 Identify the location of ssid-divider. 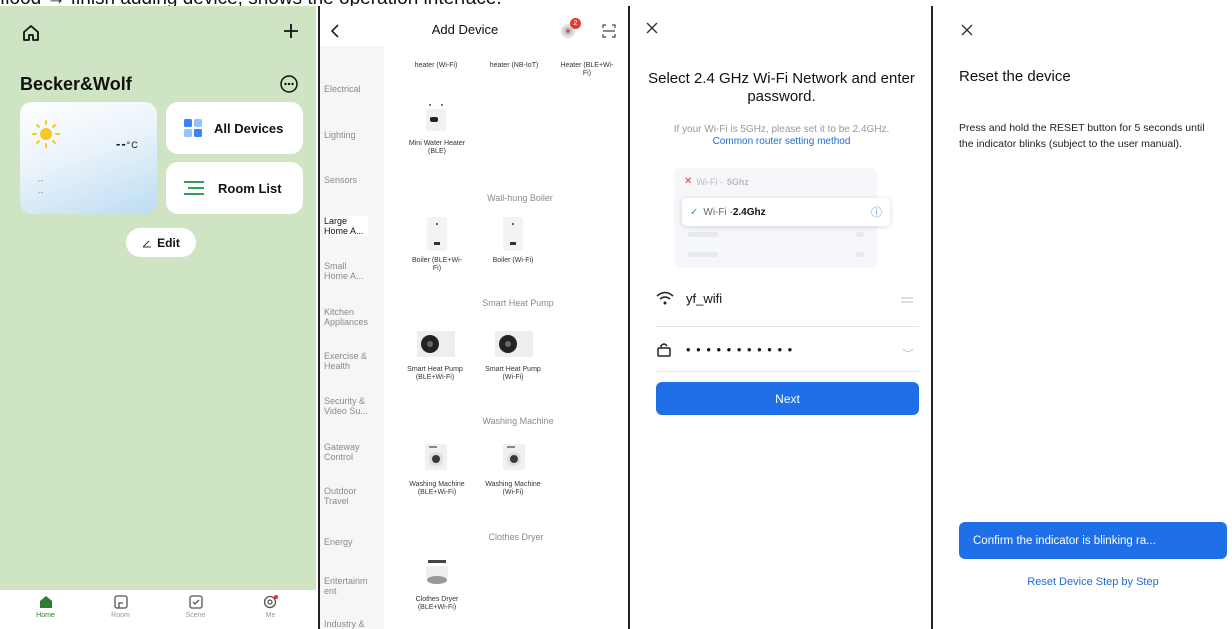
(787, 326).